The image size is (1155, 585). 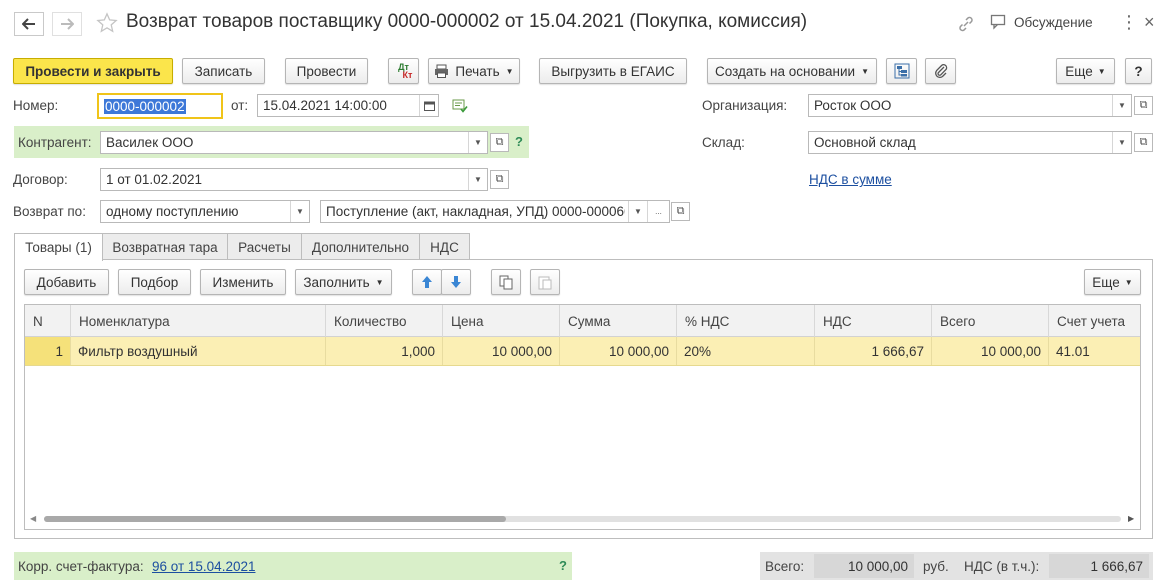 I want to click on reconcile-icon, so click(x=460, y=107).